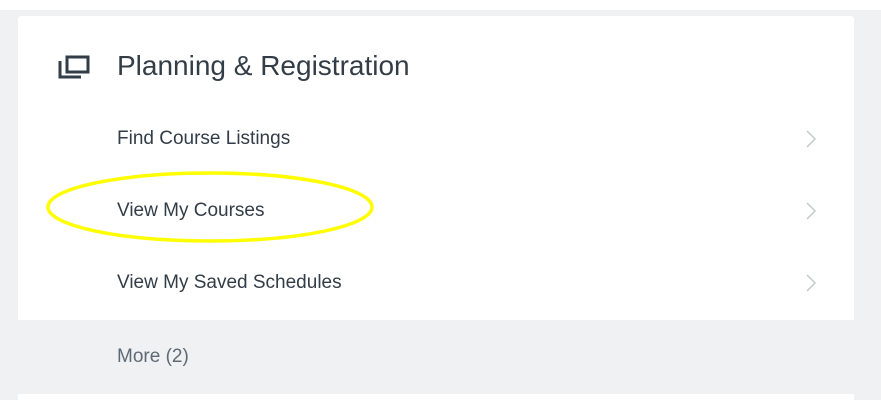 This screenshot has height=400, width=881. What do you see at coordinates (153, 357) in the screenshot?
I see `more-label: More (2)` at bounding box center [153, 357].